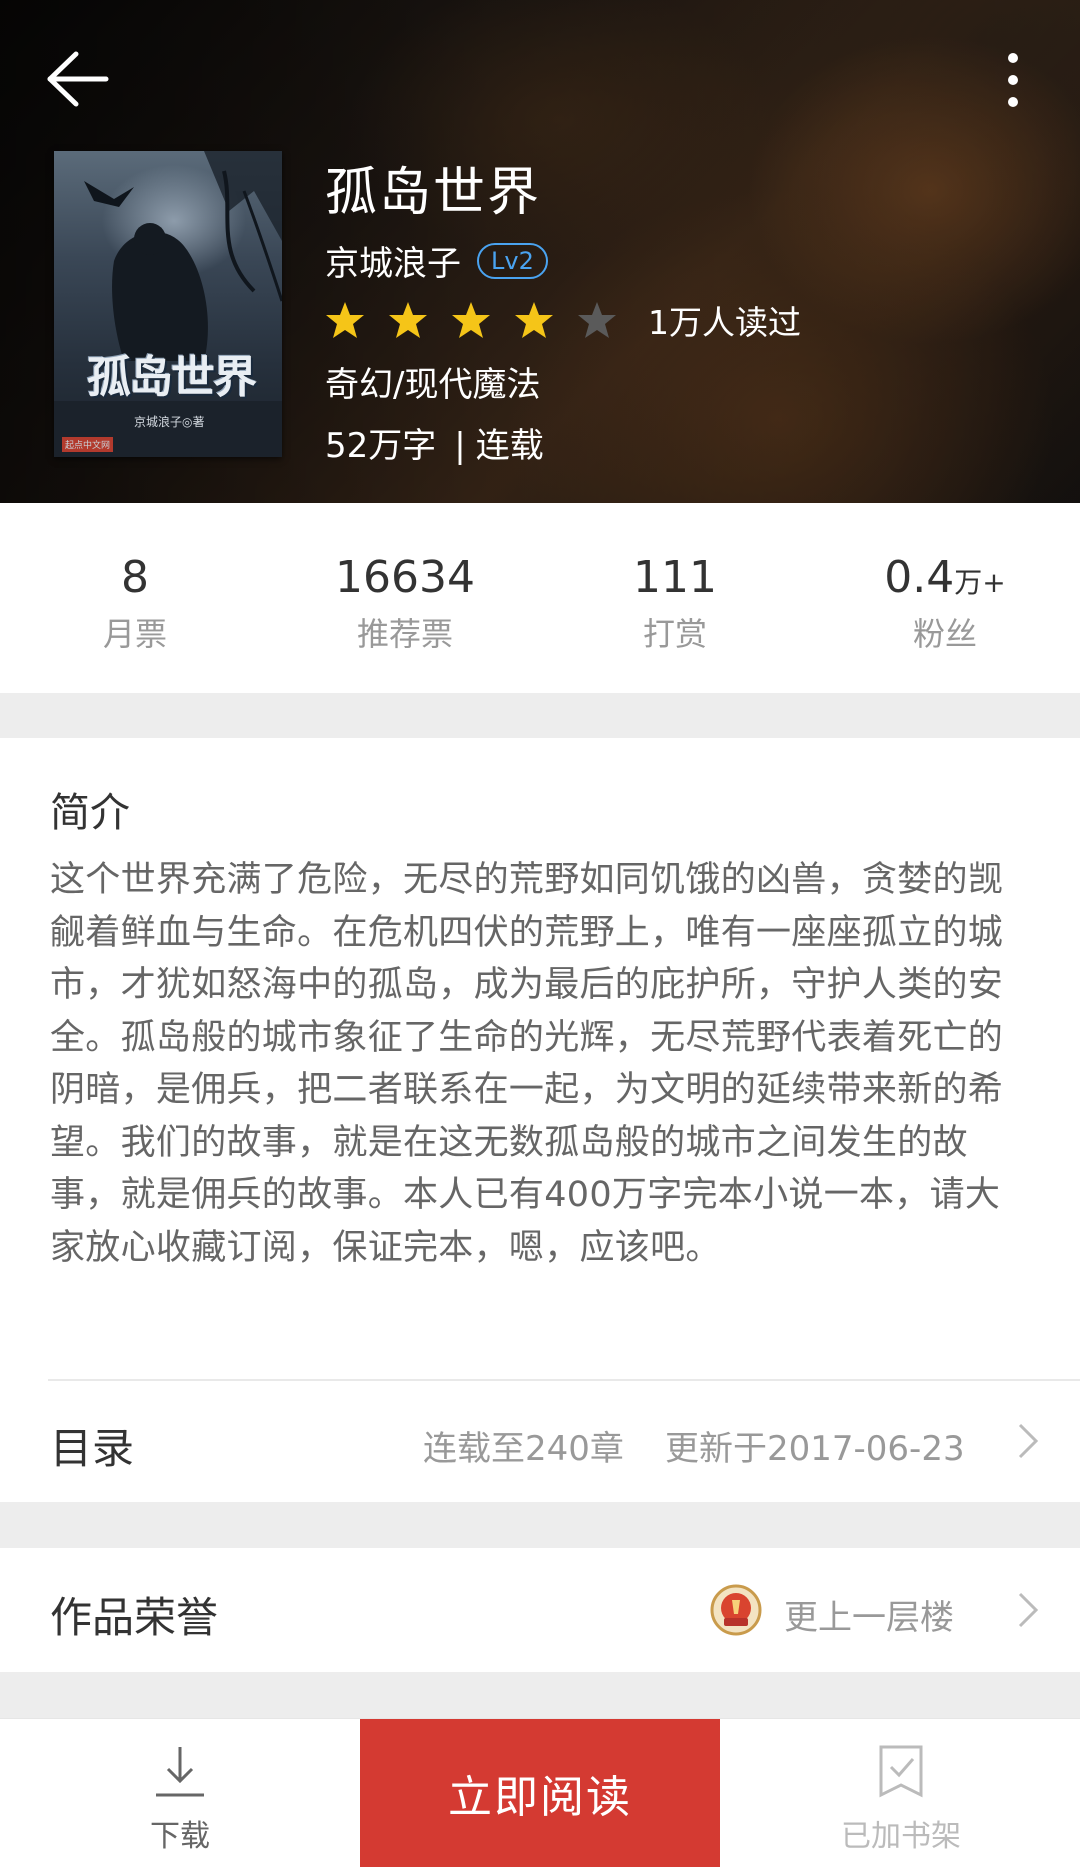 The image size is (1080, 1867). What do you see at coordinates (180, 1772) in the screenshot?
I see `download-icon` at bounding box center [180, 1772].